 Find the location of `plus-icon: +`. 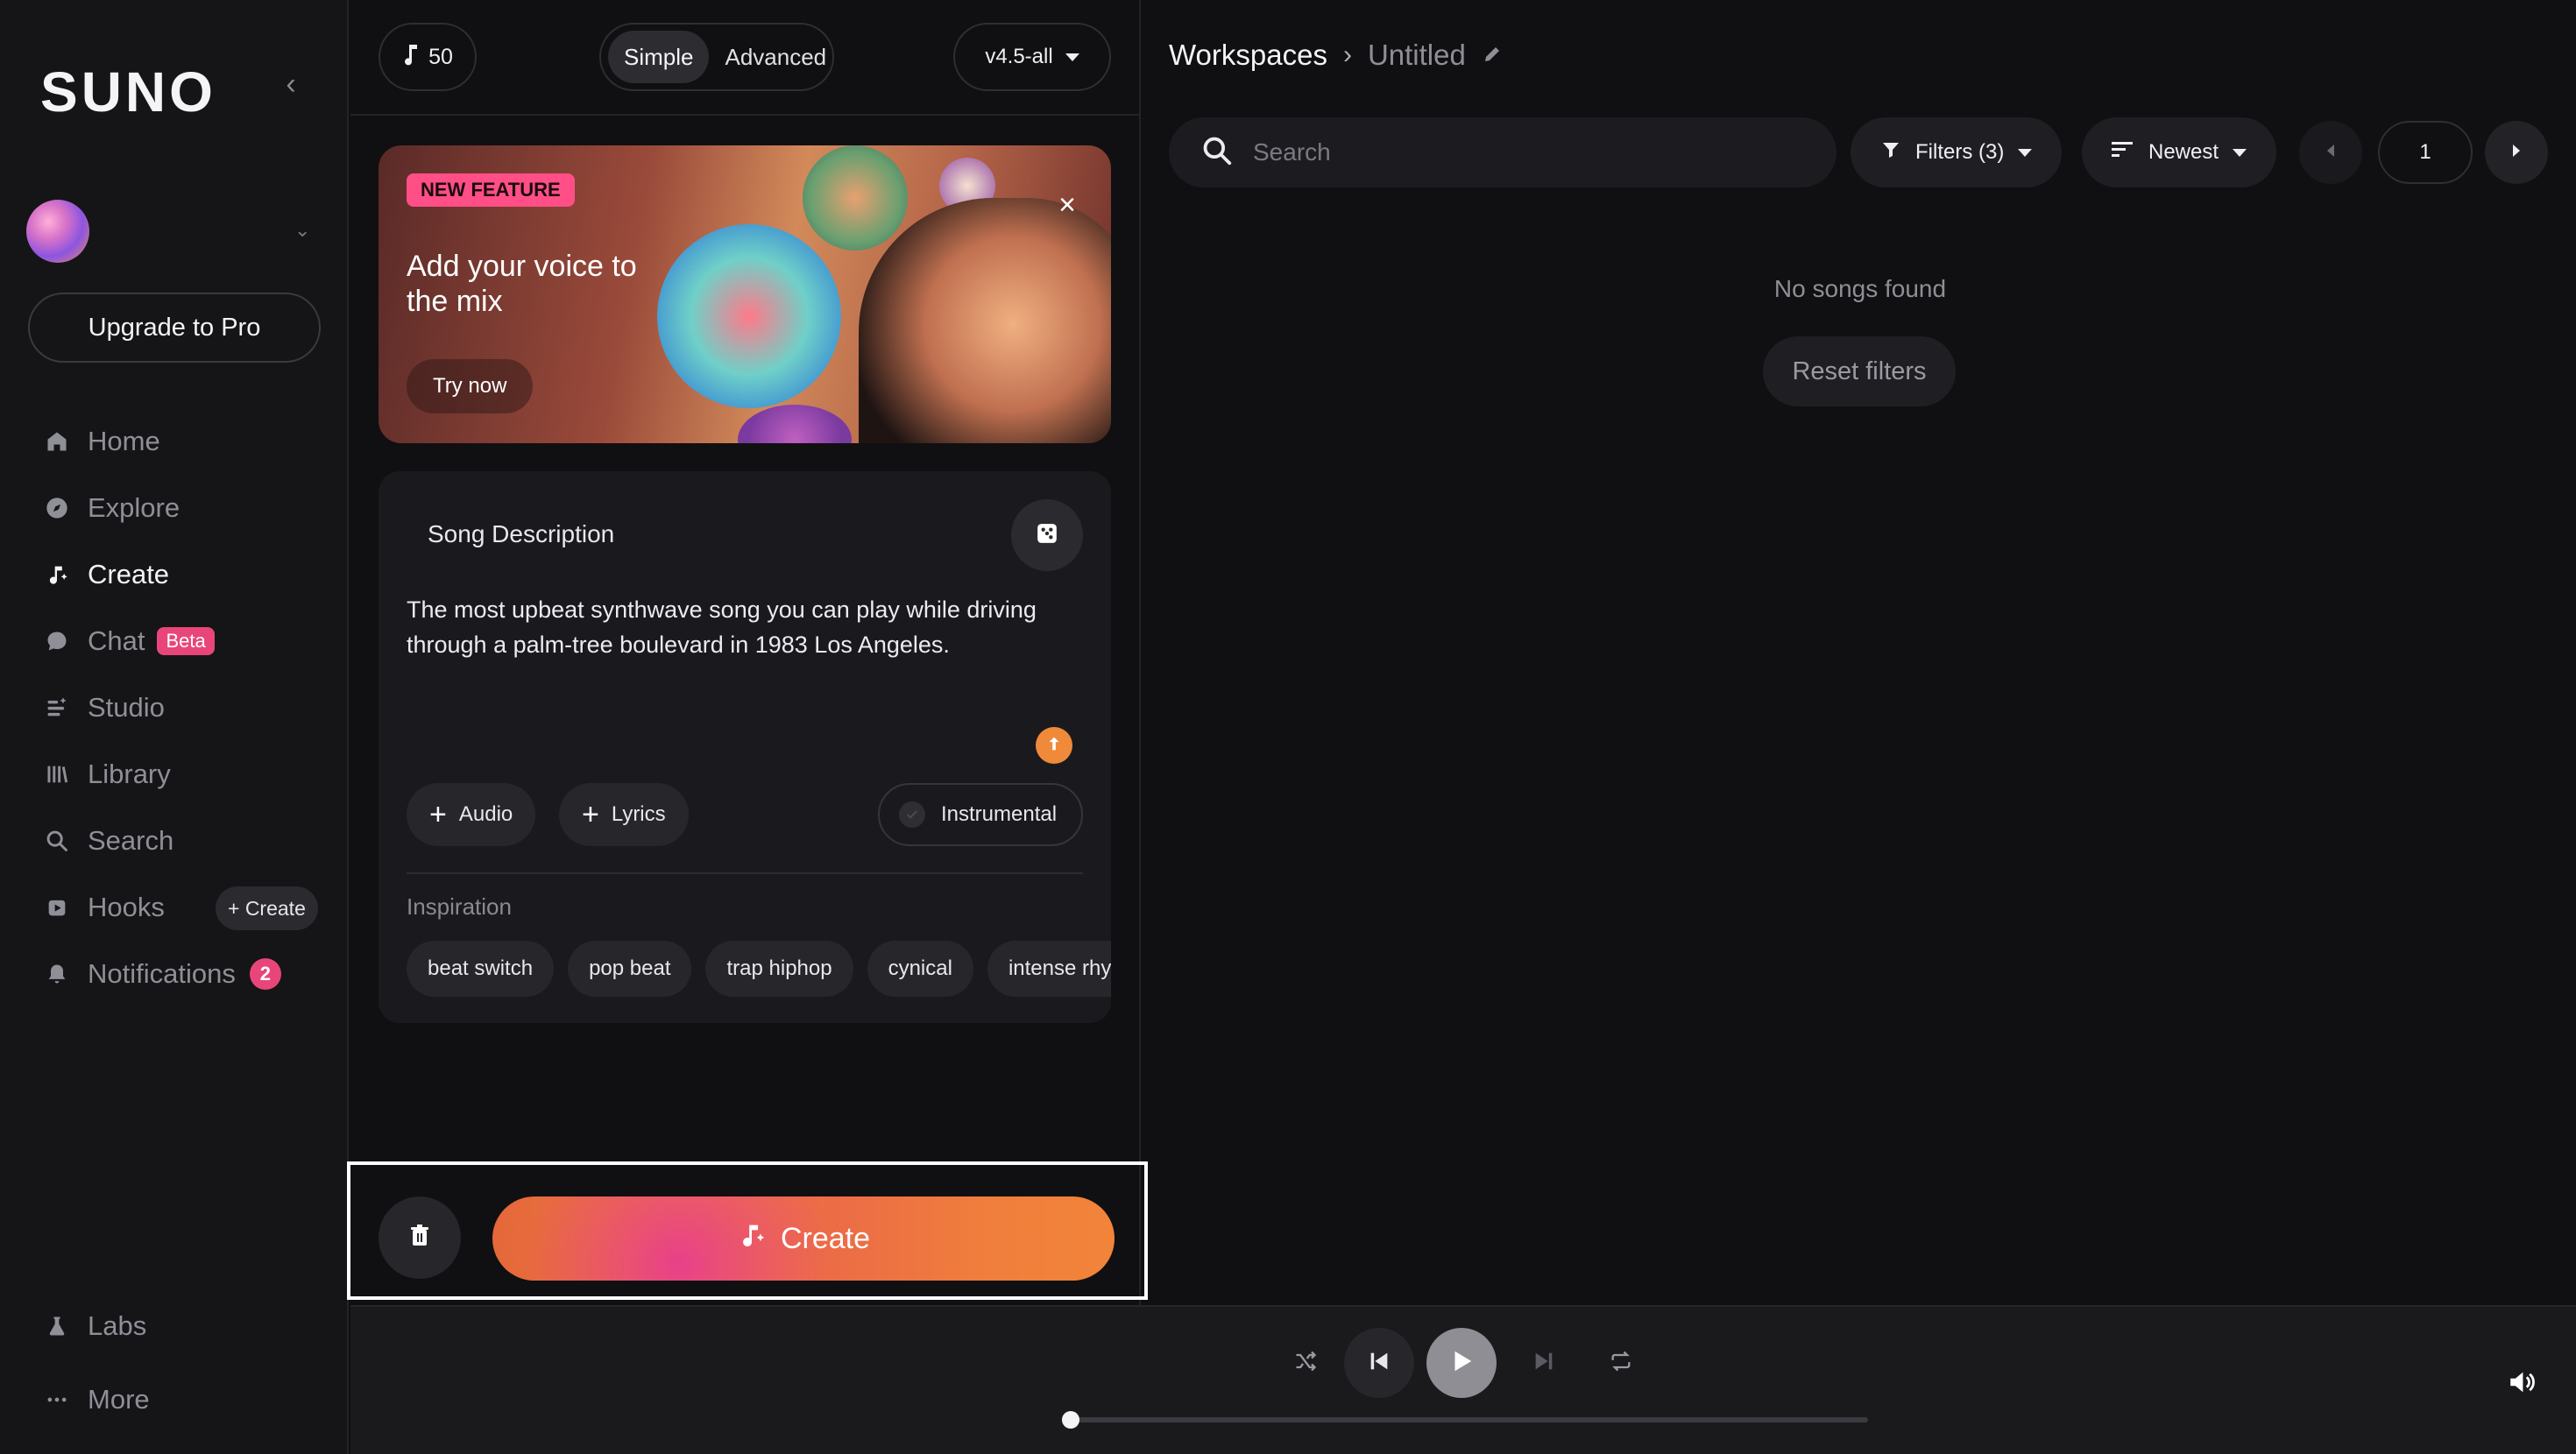

plus-icon: + is located at coordinates (438, 814).